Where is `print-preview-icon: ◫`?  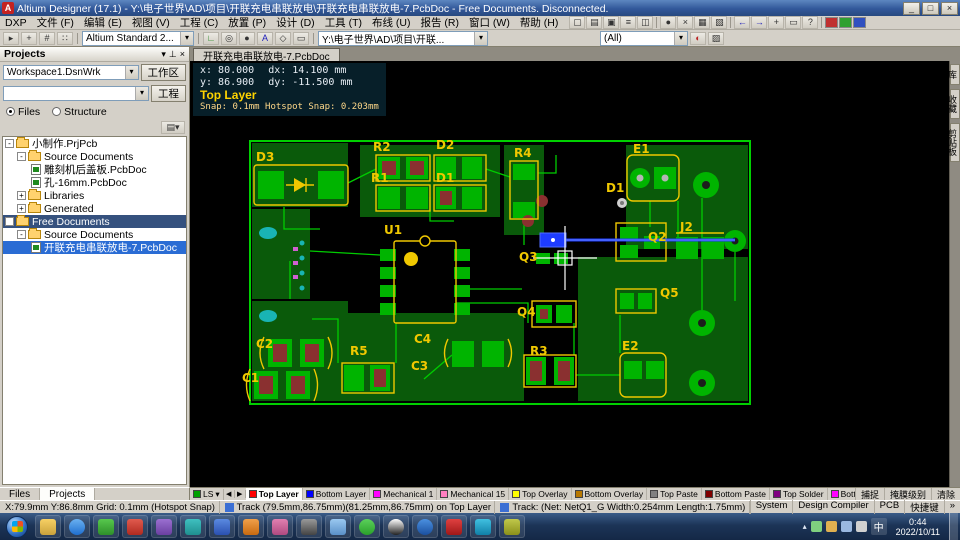 print-preview-icon: ◫ is located at coordinates (645, 22).